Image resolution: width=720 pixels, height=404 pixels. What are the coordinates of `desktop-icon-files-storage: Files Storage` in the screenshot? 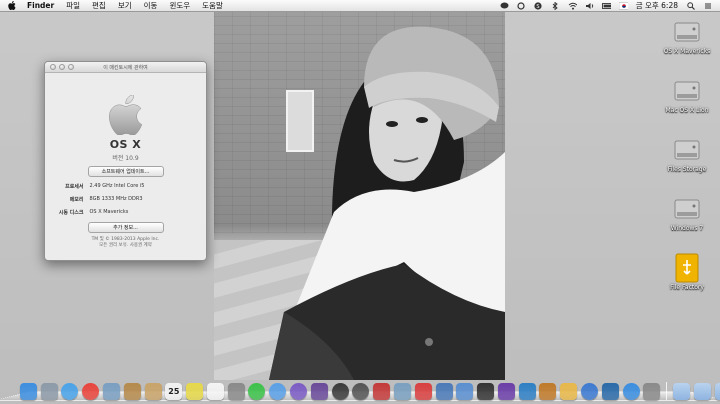 It's located at (687, 154).